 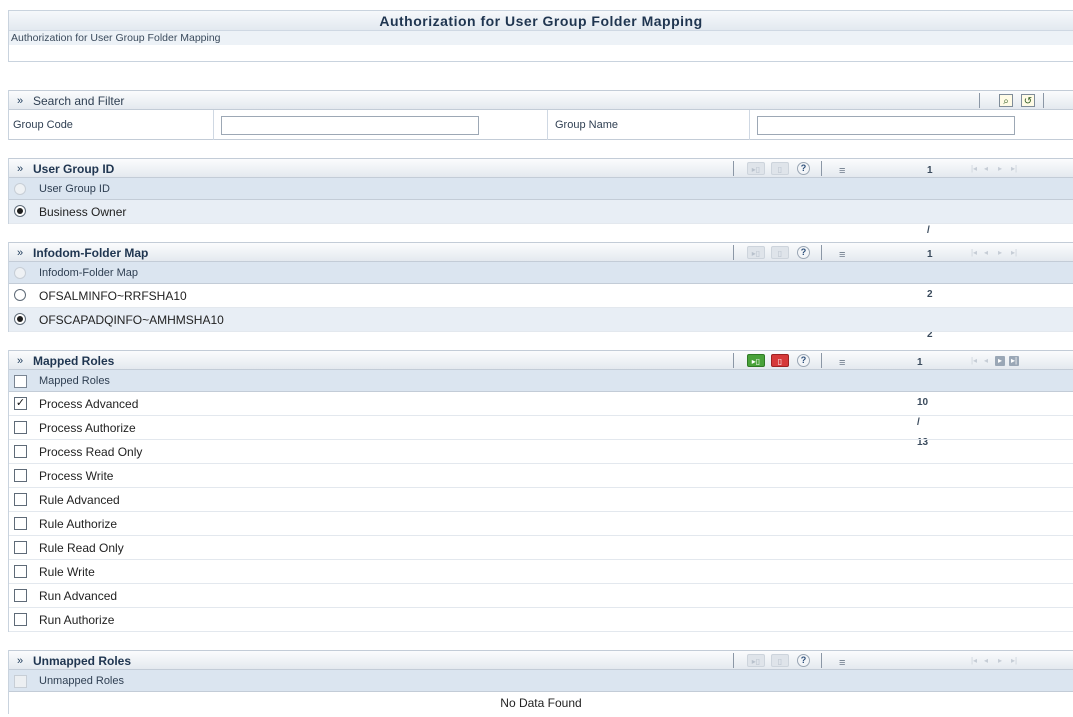 I want to click on row-label: Process Read Only, so click(x=91, y=452).